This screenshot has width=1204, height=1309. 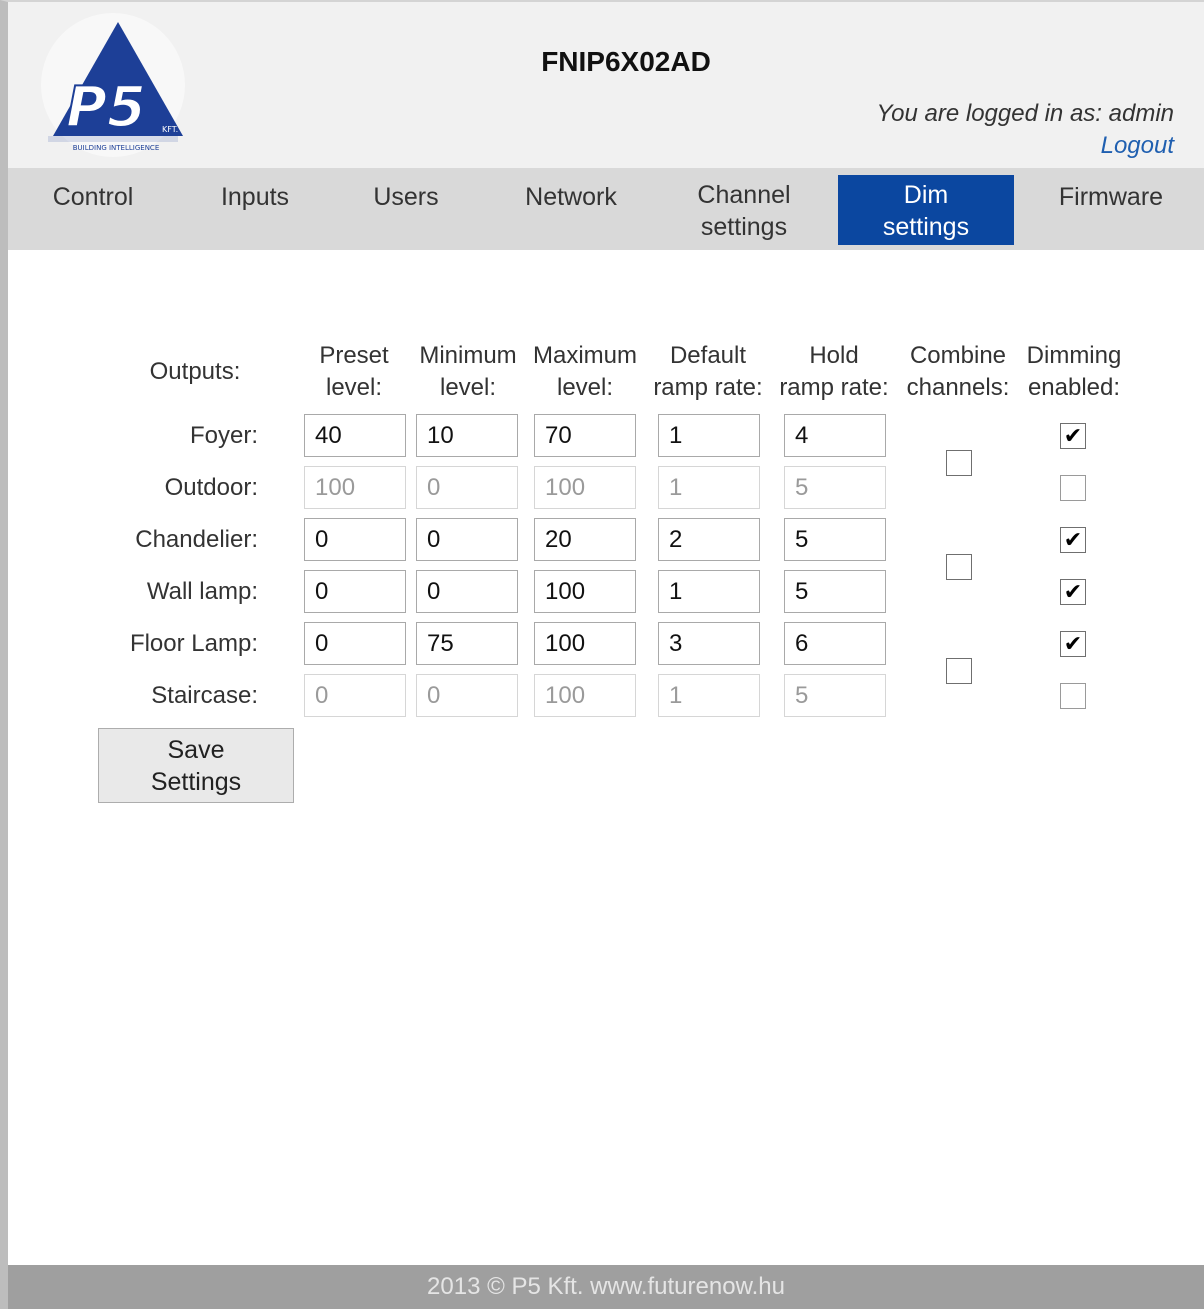 I want to click on logo-tagline: BUILDING INTELLIGENCE, so click(x=116, y=148).